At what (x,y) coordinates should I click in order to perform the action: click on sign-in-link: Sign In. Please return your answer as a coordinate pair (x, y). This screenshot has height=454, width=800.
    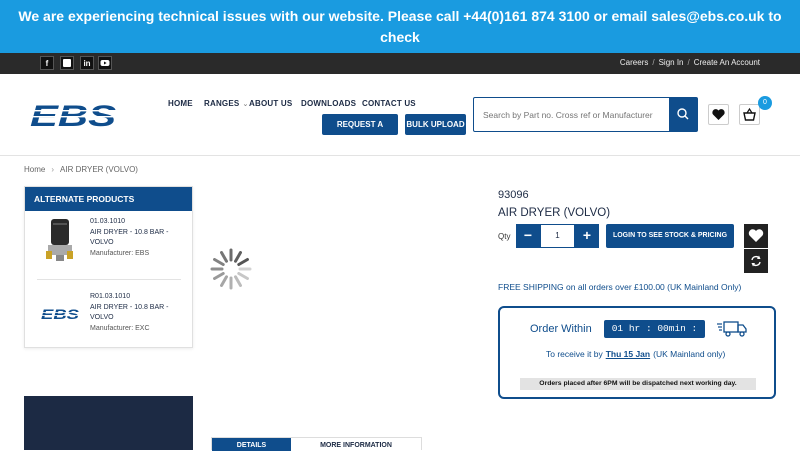
    Looking at the image, I should click on (671, 62).